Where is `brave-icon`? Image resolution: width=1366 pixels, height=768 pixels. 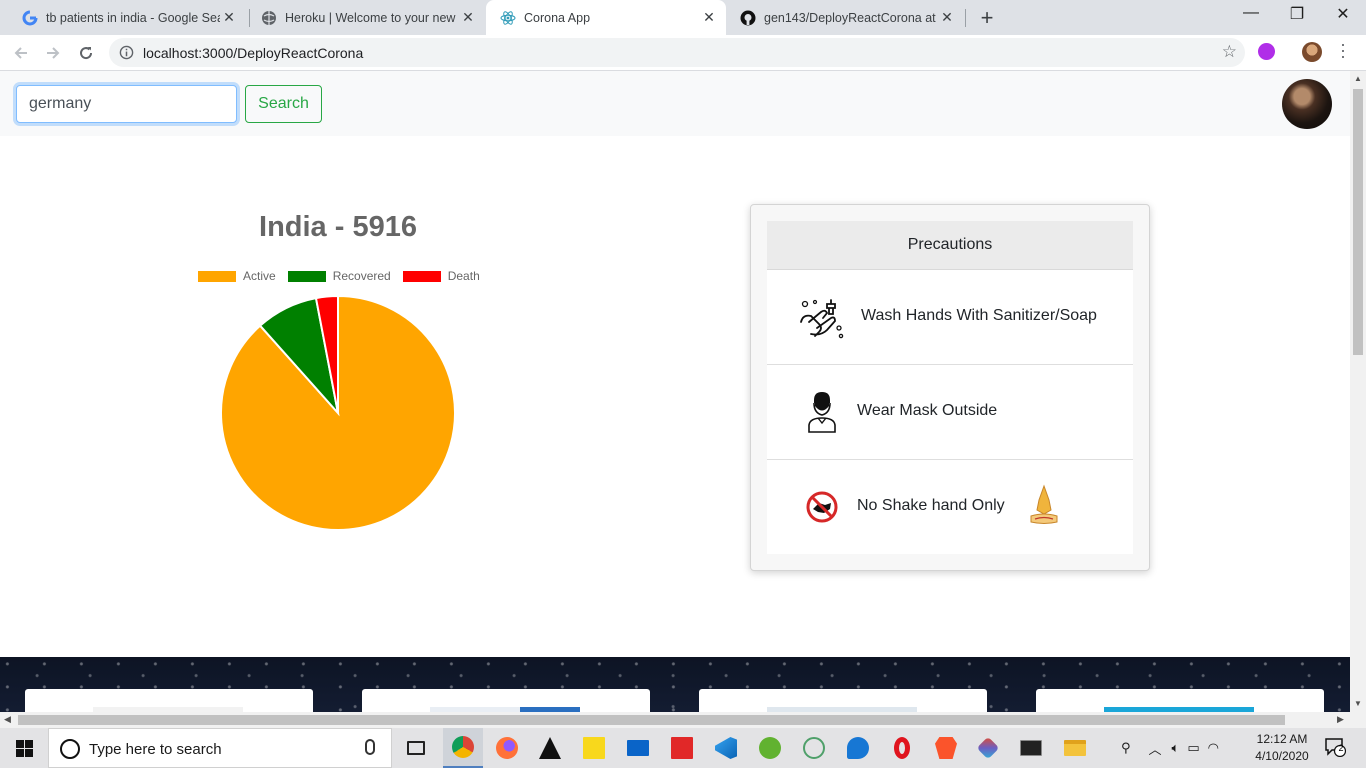
brave-icon is located at coordinates (946, 748).